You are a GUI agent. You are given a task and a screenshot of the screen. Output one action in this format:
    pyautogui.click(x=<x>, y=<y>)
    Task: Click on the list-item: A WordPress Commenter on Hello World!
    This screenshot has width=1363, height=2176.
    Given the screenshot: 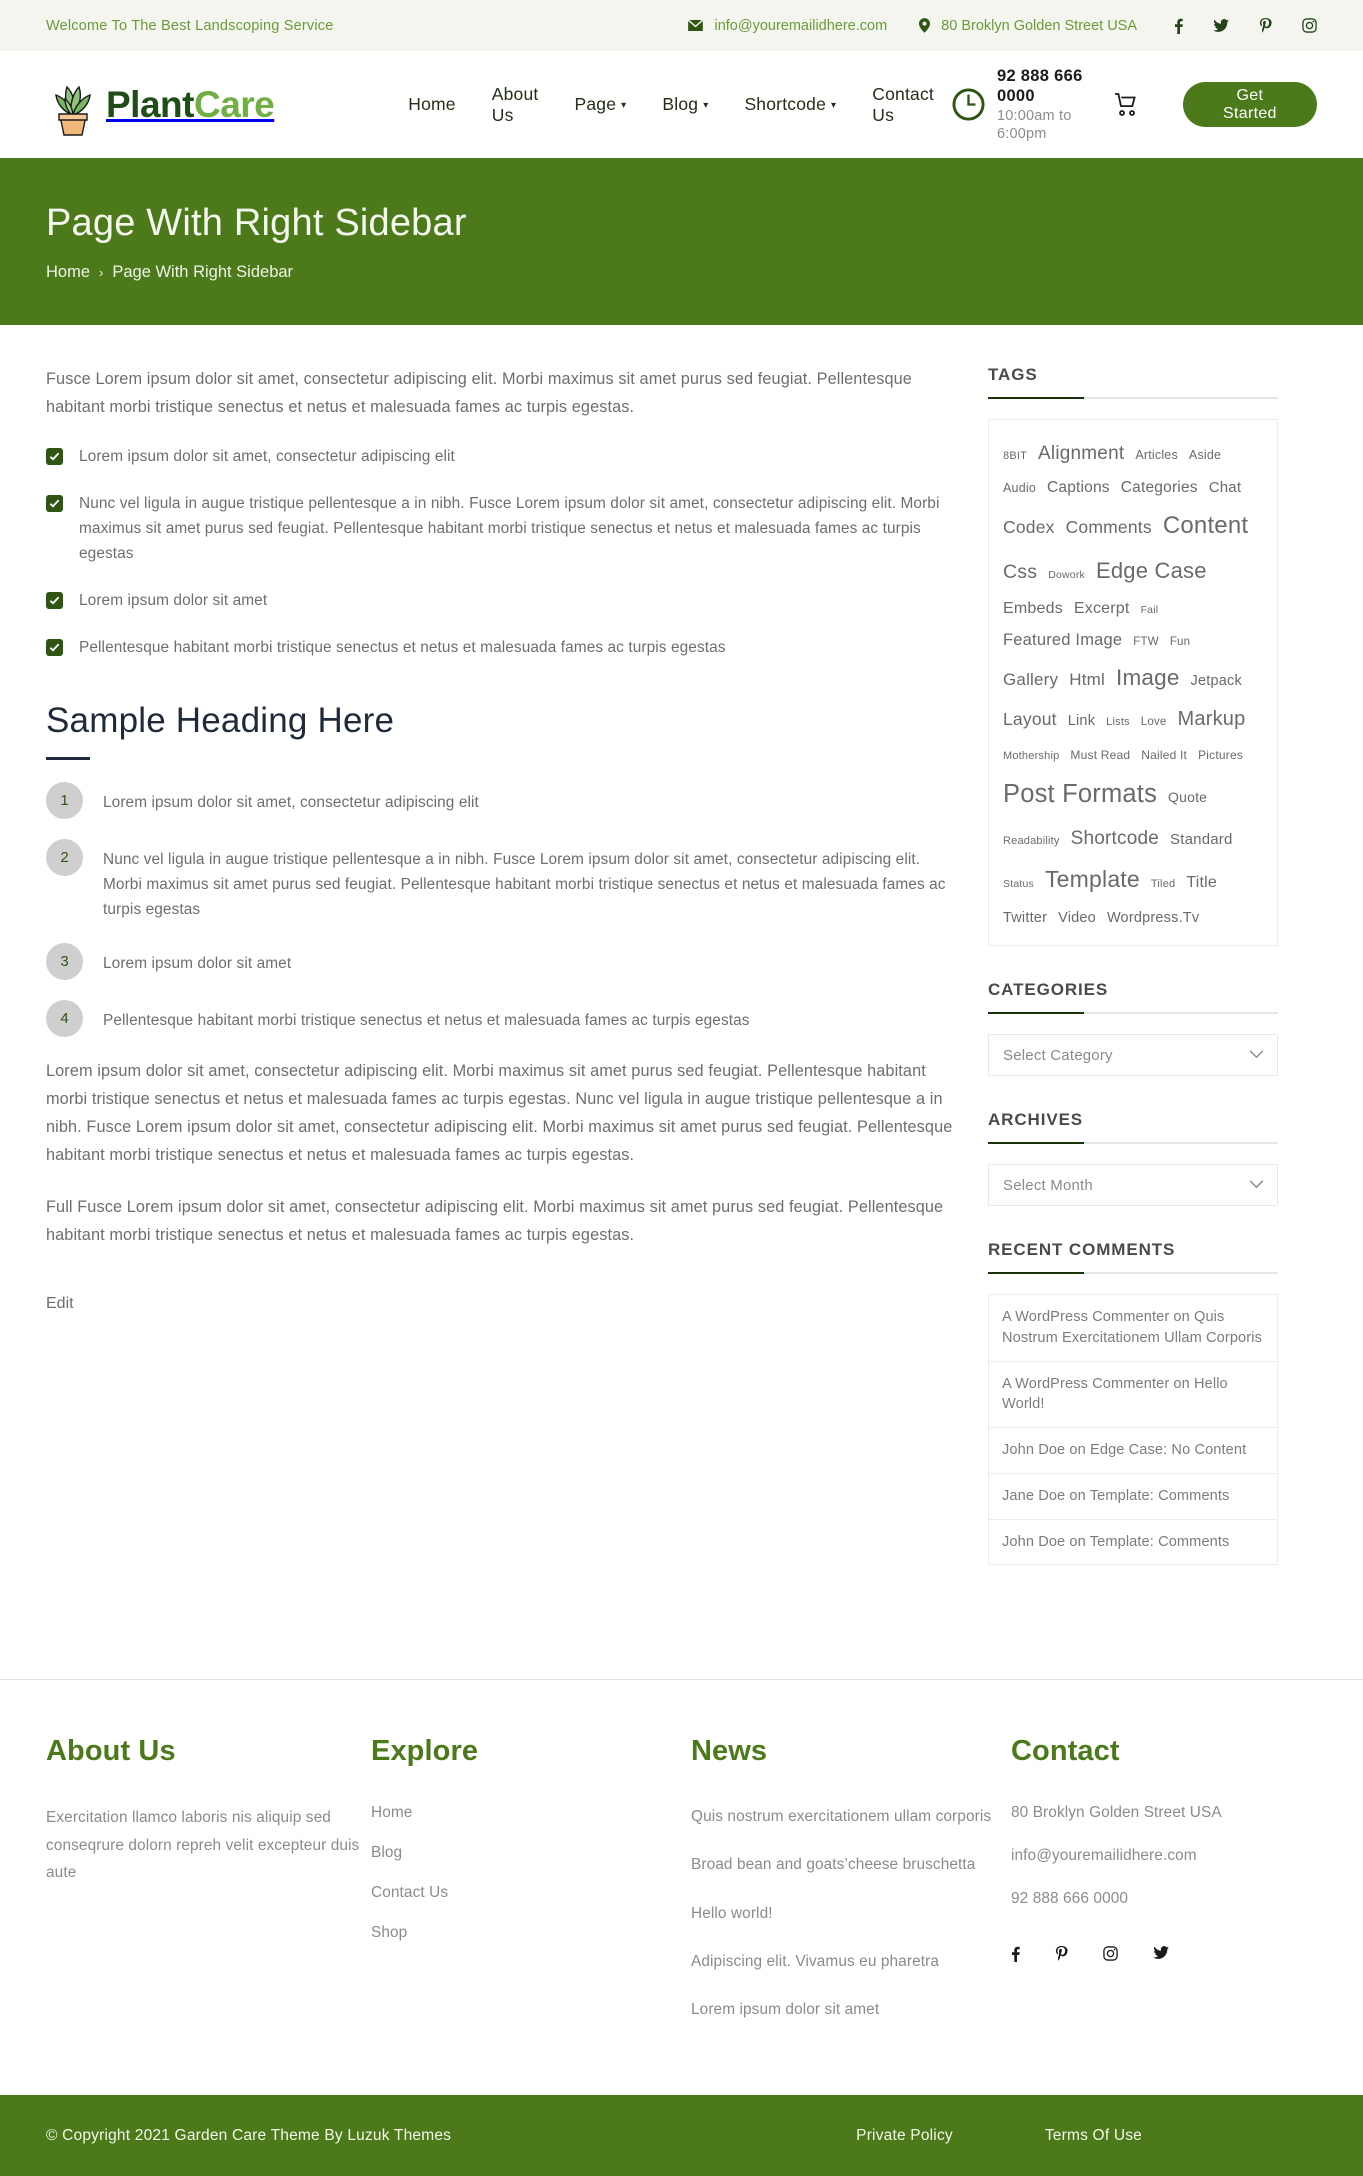 What is the action you would take?
    pyautogui.click(x=1133, y=1395)
    